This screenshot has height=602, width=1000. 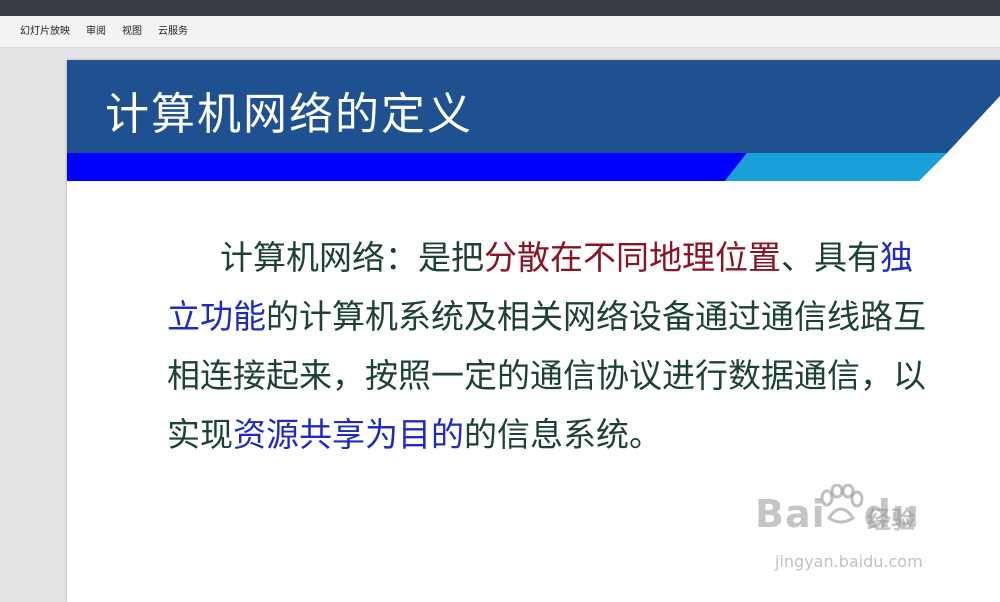 What do you see at coordinates (348, 434) in the screenshot?
I see `highlight-resource-sharing: 资源共享为目的` at bounding box center [348, 434].